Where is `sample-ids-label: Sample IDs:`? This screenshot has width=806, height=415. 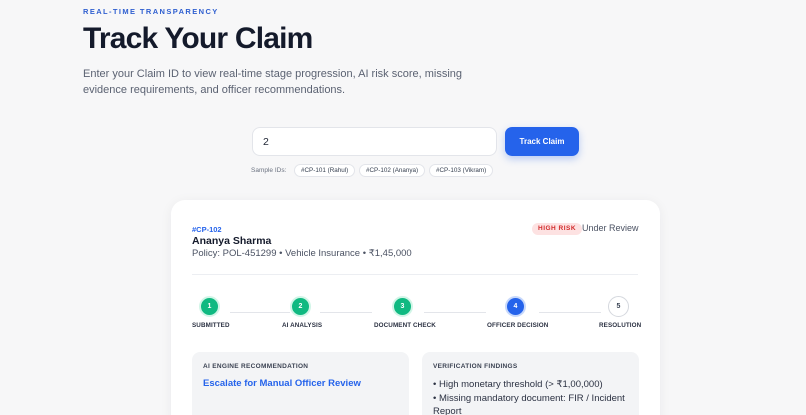
sample-ids-label: Sample IDs: is located at coordinates (269, 170).